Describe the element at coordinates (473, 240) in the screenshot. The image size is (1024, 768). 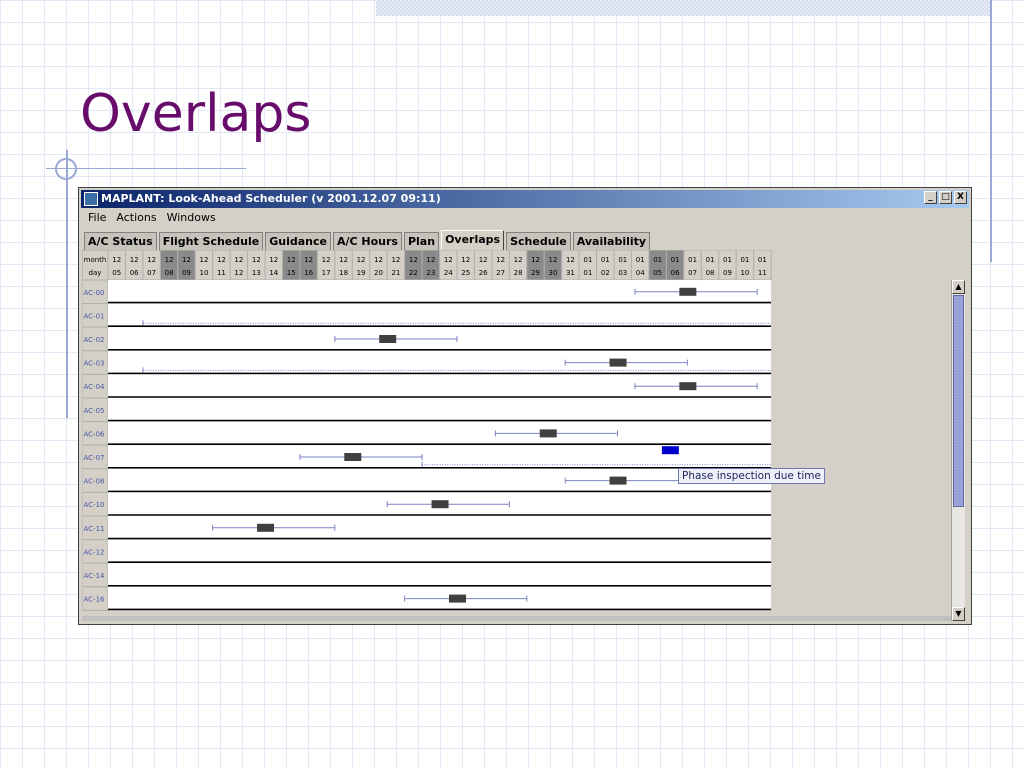
I see `tab-overlaps: Overlaps` at that location.